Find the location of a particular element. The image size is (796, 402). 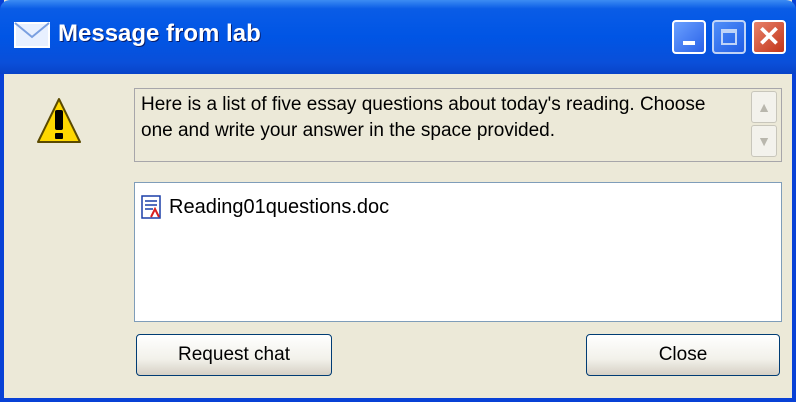

list-item: Reading01questions.doc is located at coordinates (265, 207).